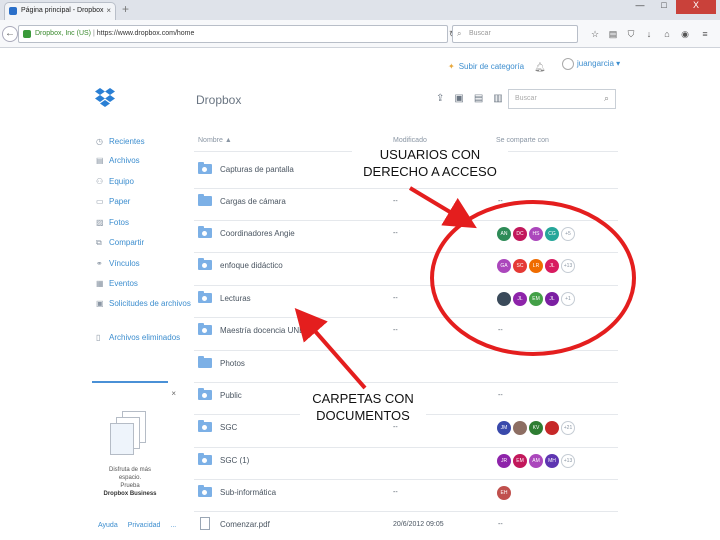 This screenshot has height=540, width=720. What do you see at coordinates (330, 348) in the screenshot?
I see `annotation-arrow-folders` at bounding box center [330, 348].